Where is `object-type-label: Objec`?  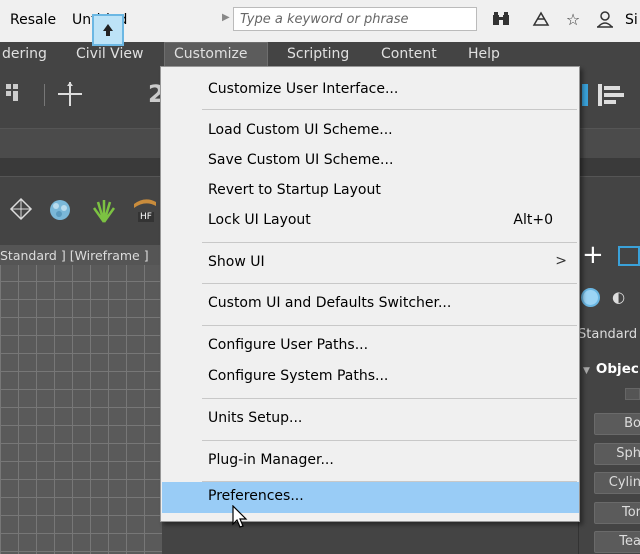 object-type-label: Objec is located at coordinates (617, 369).